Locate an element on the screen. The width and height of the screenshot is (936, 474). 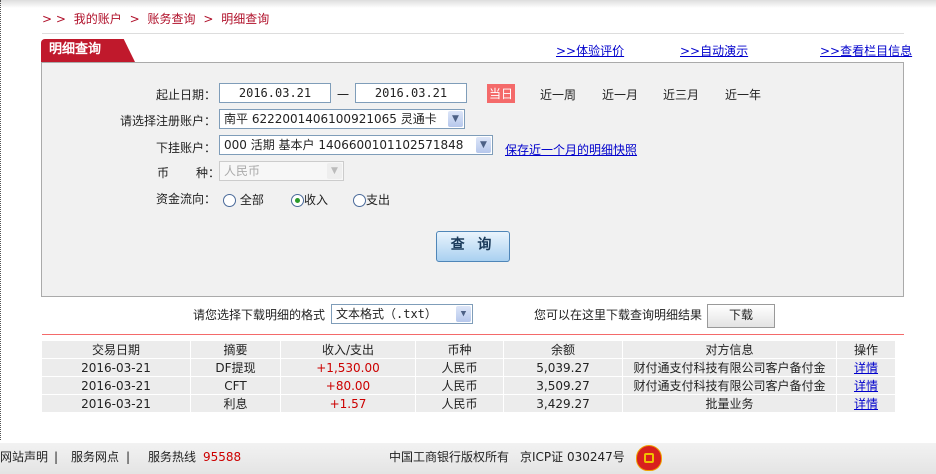
breadcrumb: > > 我的账户 > 账务查询 > 明细查询 is located at coordinates (157, 18).